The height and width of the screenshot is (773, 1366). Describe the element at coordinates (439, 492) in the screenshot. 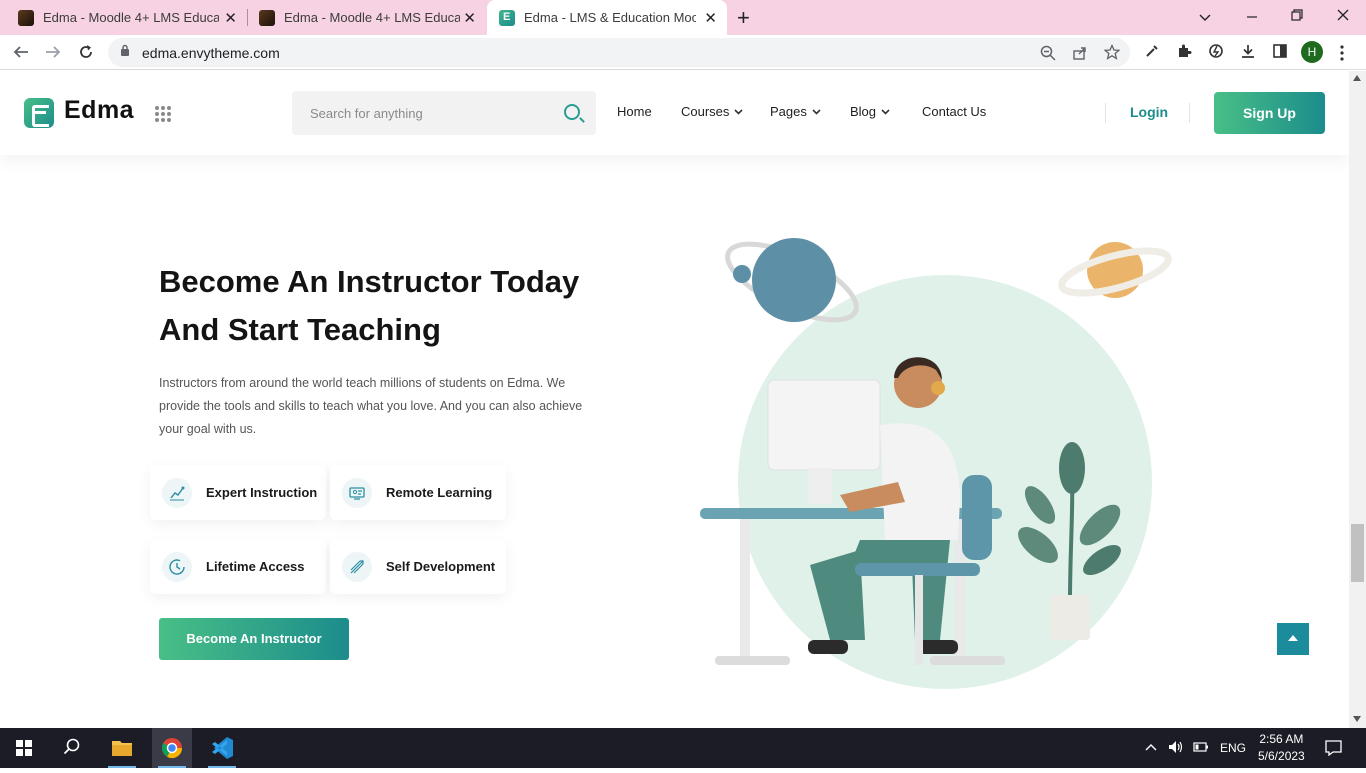

I see `feature-label: Remote Learning` at that location.